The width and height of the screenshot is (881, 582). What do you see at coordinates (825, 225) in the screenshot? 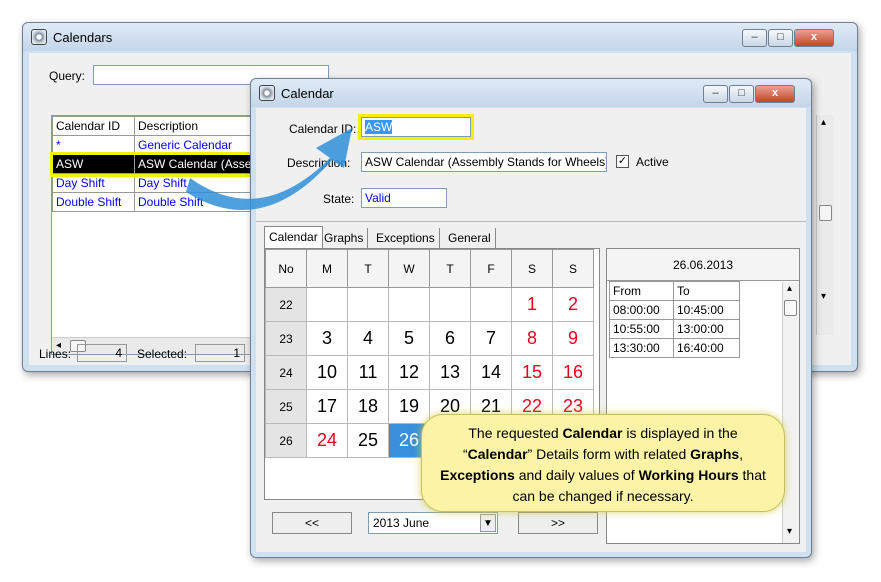
I see `vertical-scrollbar: ▴ ▾` at bounding box center [825, 225].